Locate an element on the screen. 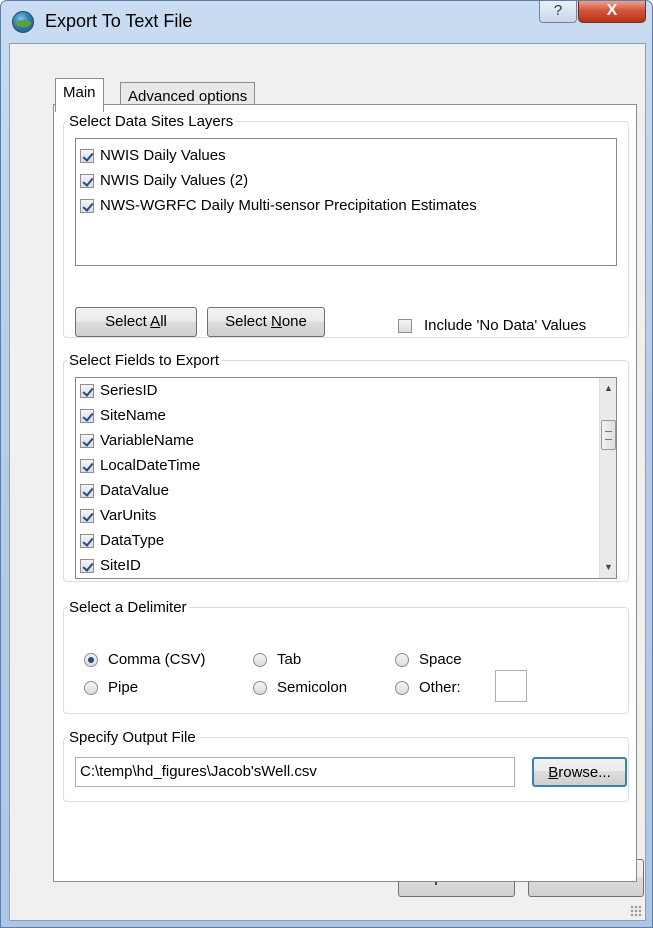  tab-main: Main is located at coordinates (79, 95).